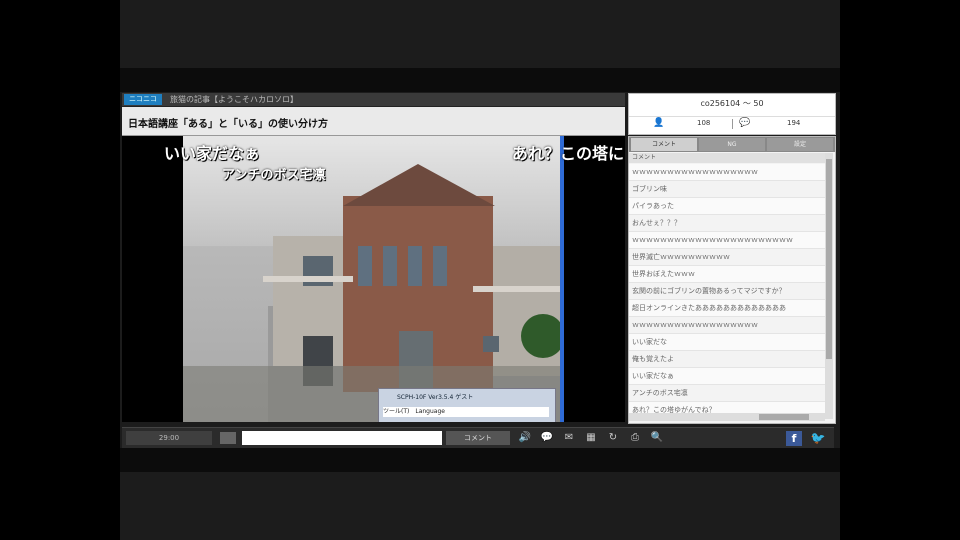 The width and height of the screenshot is (960, 540). I want to click on divider, so click(732, 124).